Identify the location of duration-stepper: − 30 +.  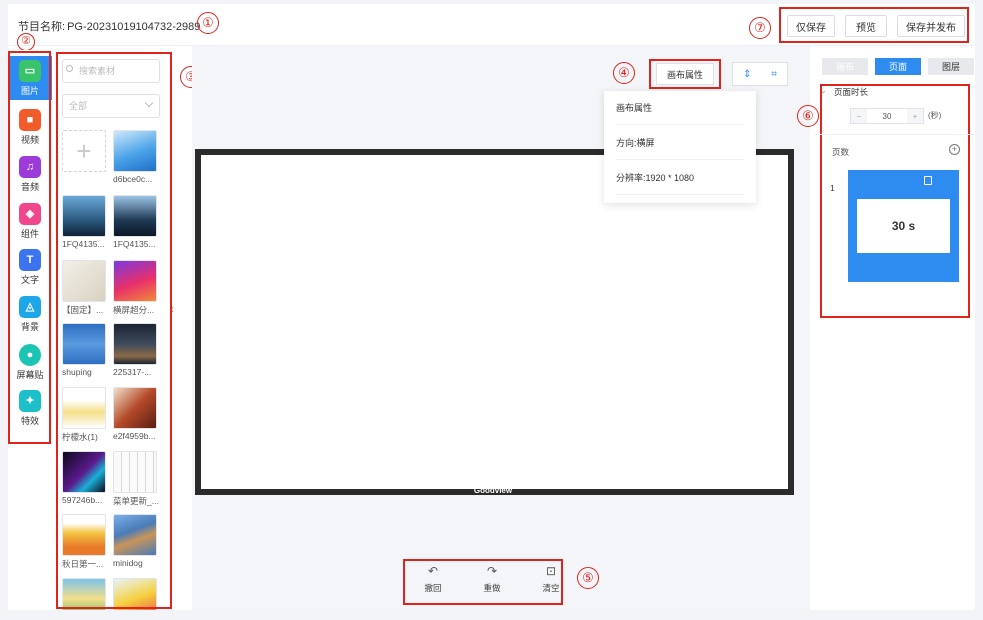
(887, 116).